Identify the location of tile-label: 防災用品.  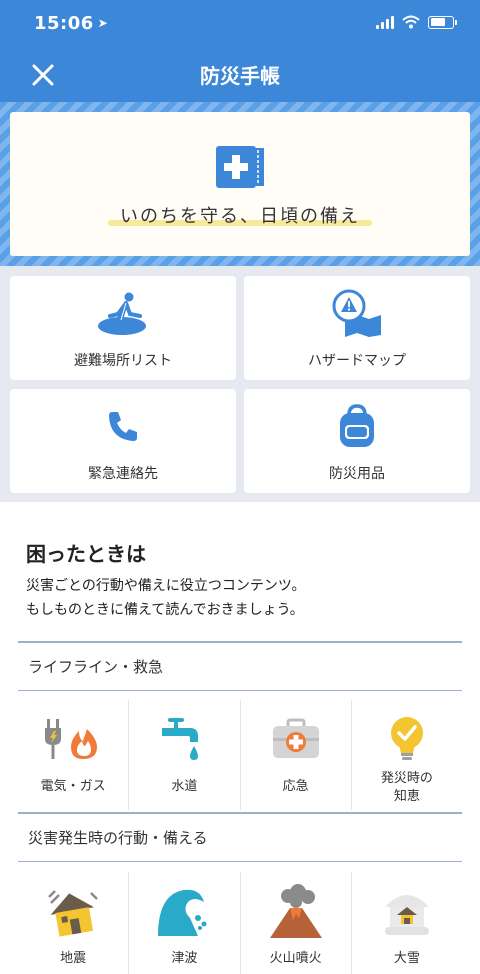
(357, 474).